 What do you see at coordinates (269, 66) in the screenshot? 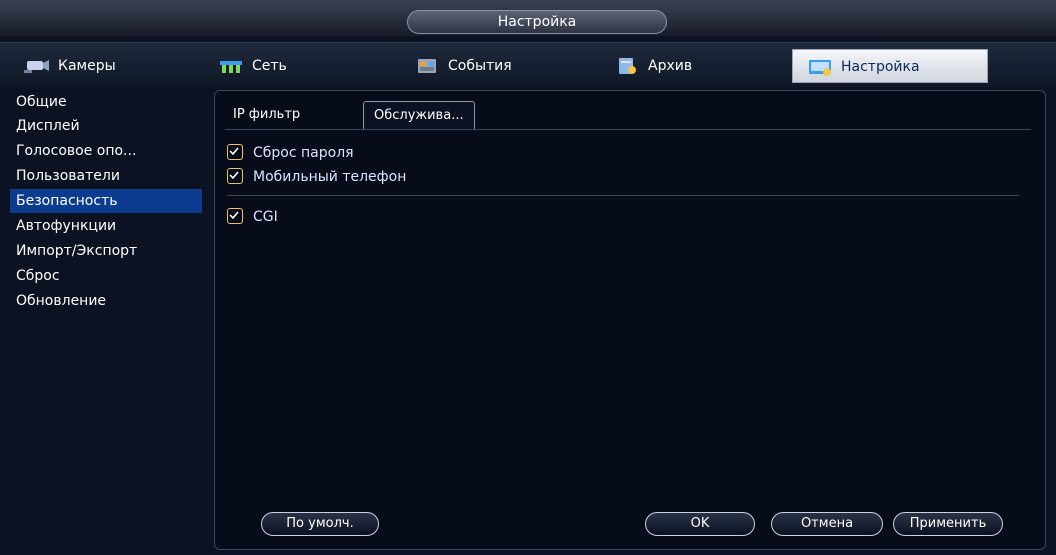
I see `tab-network-label: Сеть` at bounding box center [269, 66].